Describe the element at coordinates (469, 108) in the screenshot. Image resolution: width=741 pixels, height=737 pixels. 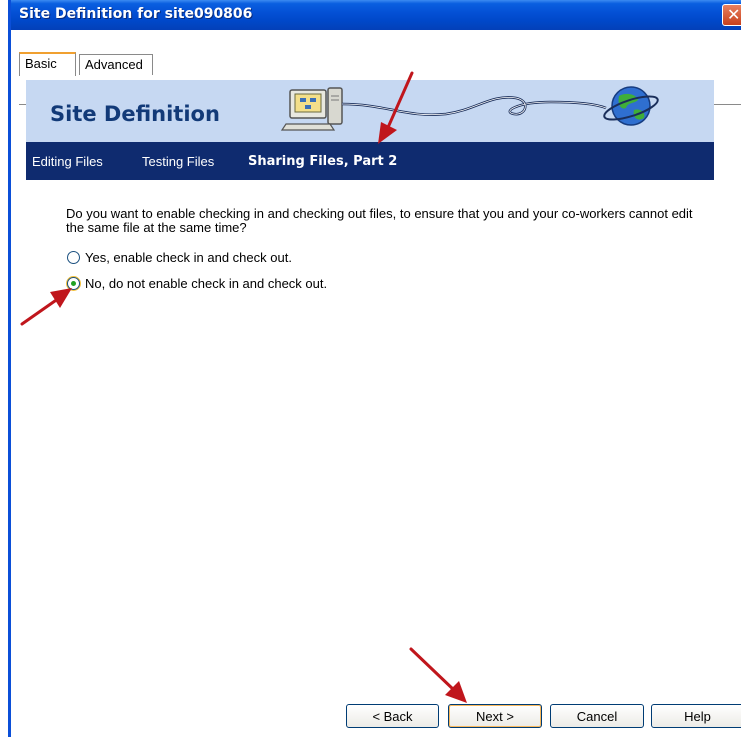
I see `network-illustration-icon` at that location.